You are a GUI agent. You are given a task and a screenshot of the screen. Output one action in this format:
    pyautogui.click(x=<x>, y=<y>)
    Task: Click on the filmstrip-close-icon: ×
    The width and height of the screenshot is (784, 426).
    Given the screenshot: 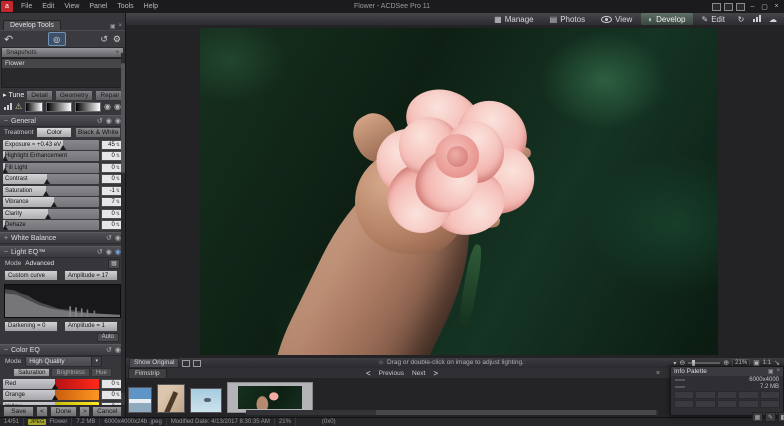 What is the action you would take?
    pyautogui.click(x=658, y=373)
    